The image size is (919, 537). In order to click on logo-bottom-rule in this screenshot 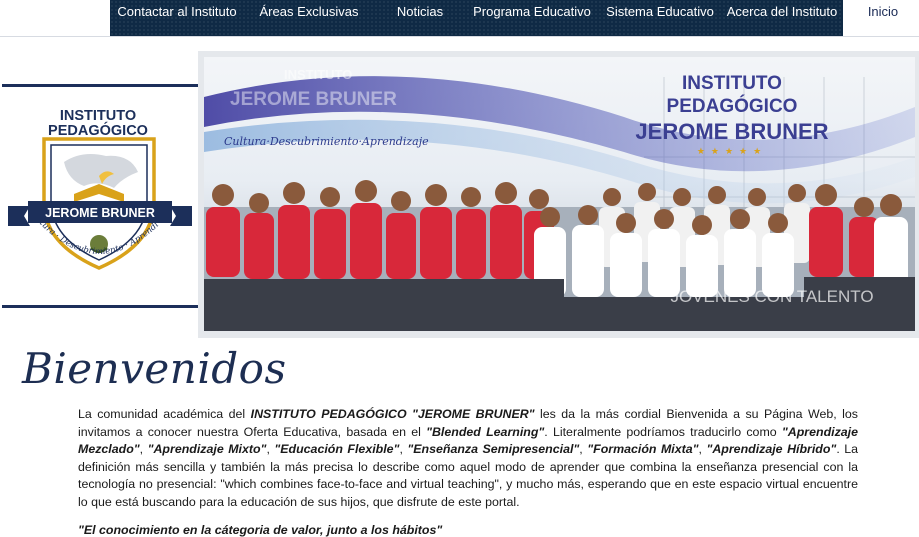, I will do `click(100, 306)`.